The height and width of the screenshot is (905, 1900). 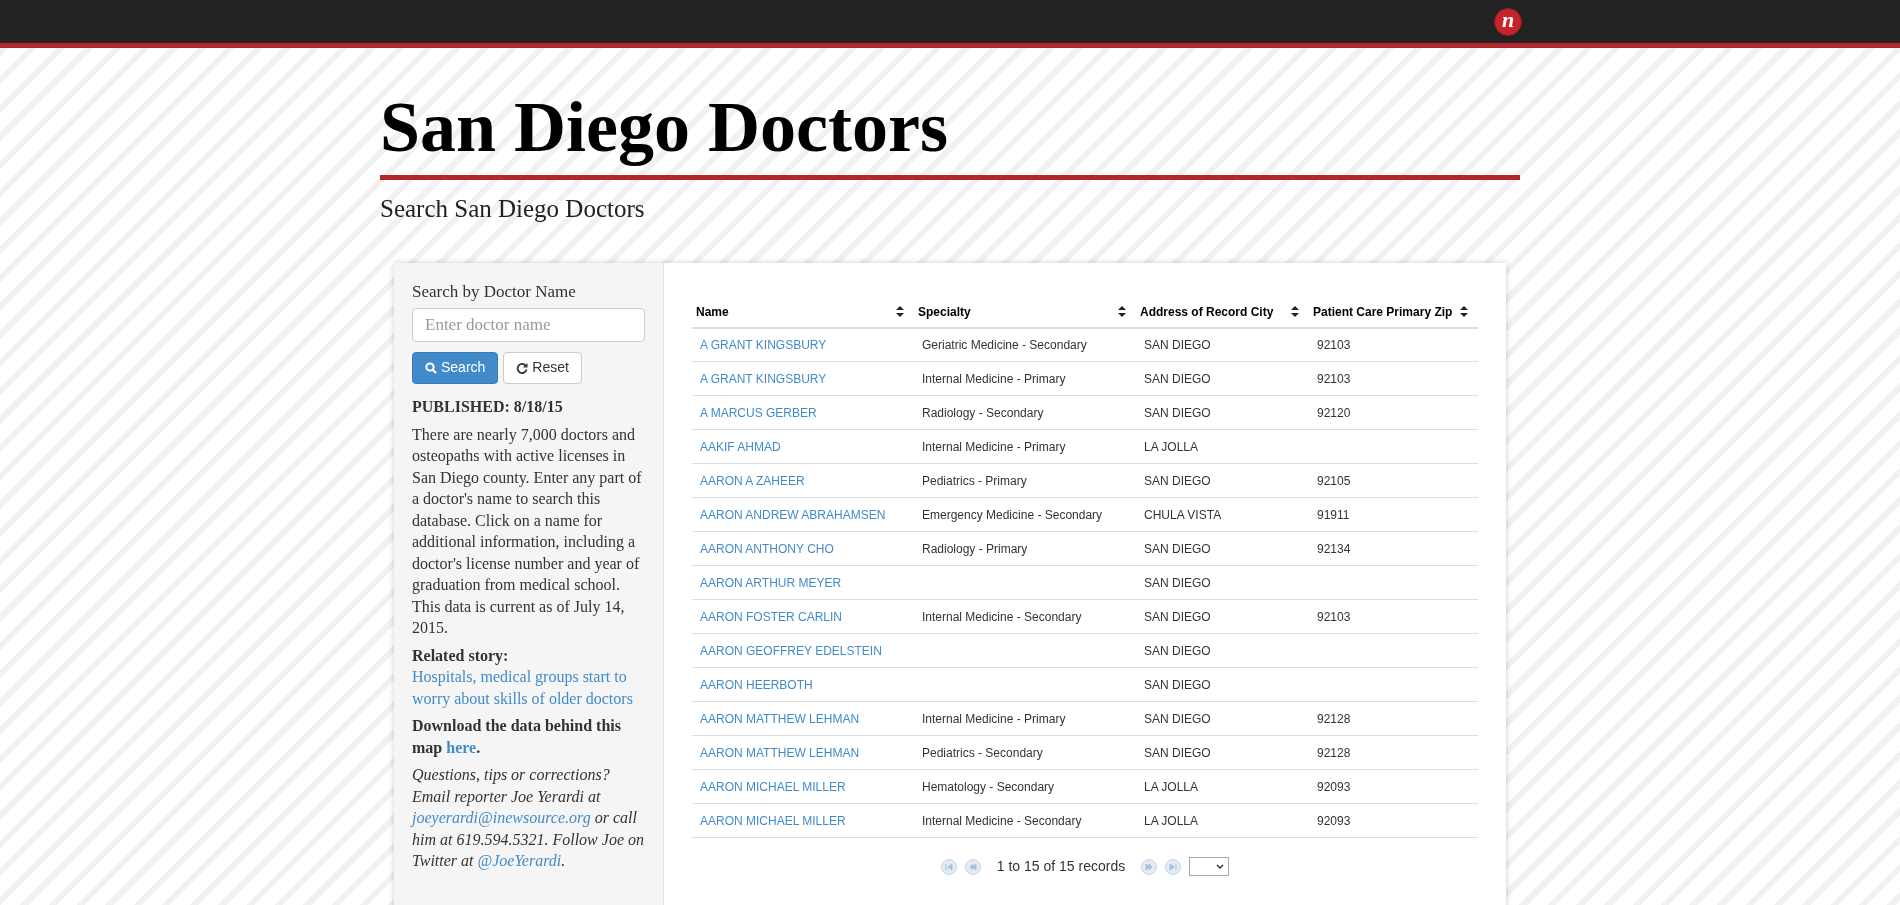 I want to click on prev-page-icon, so click(x=972, y=866).